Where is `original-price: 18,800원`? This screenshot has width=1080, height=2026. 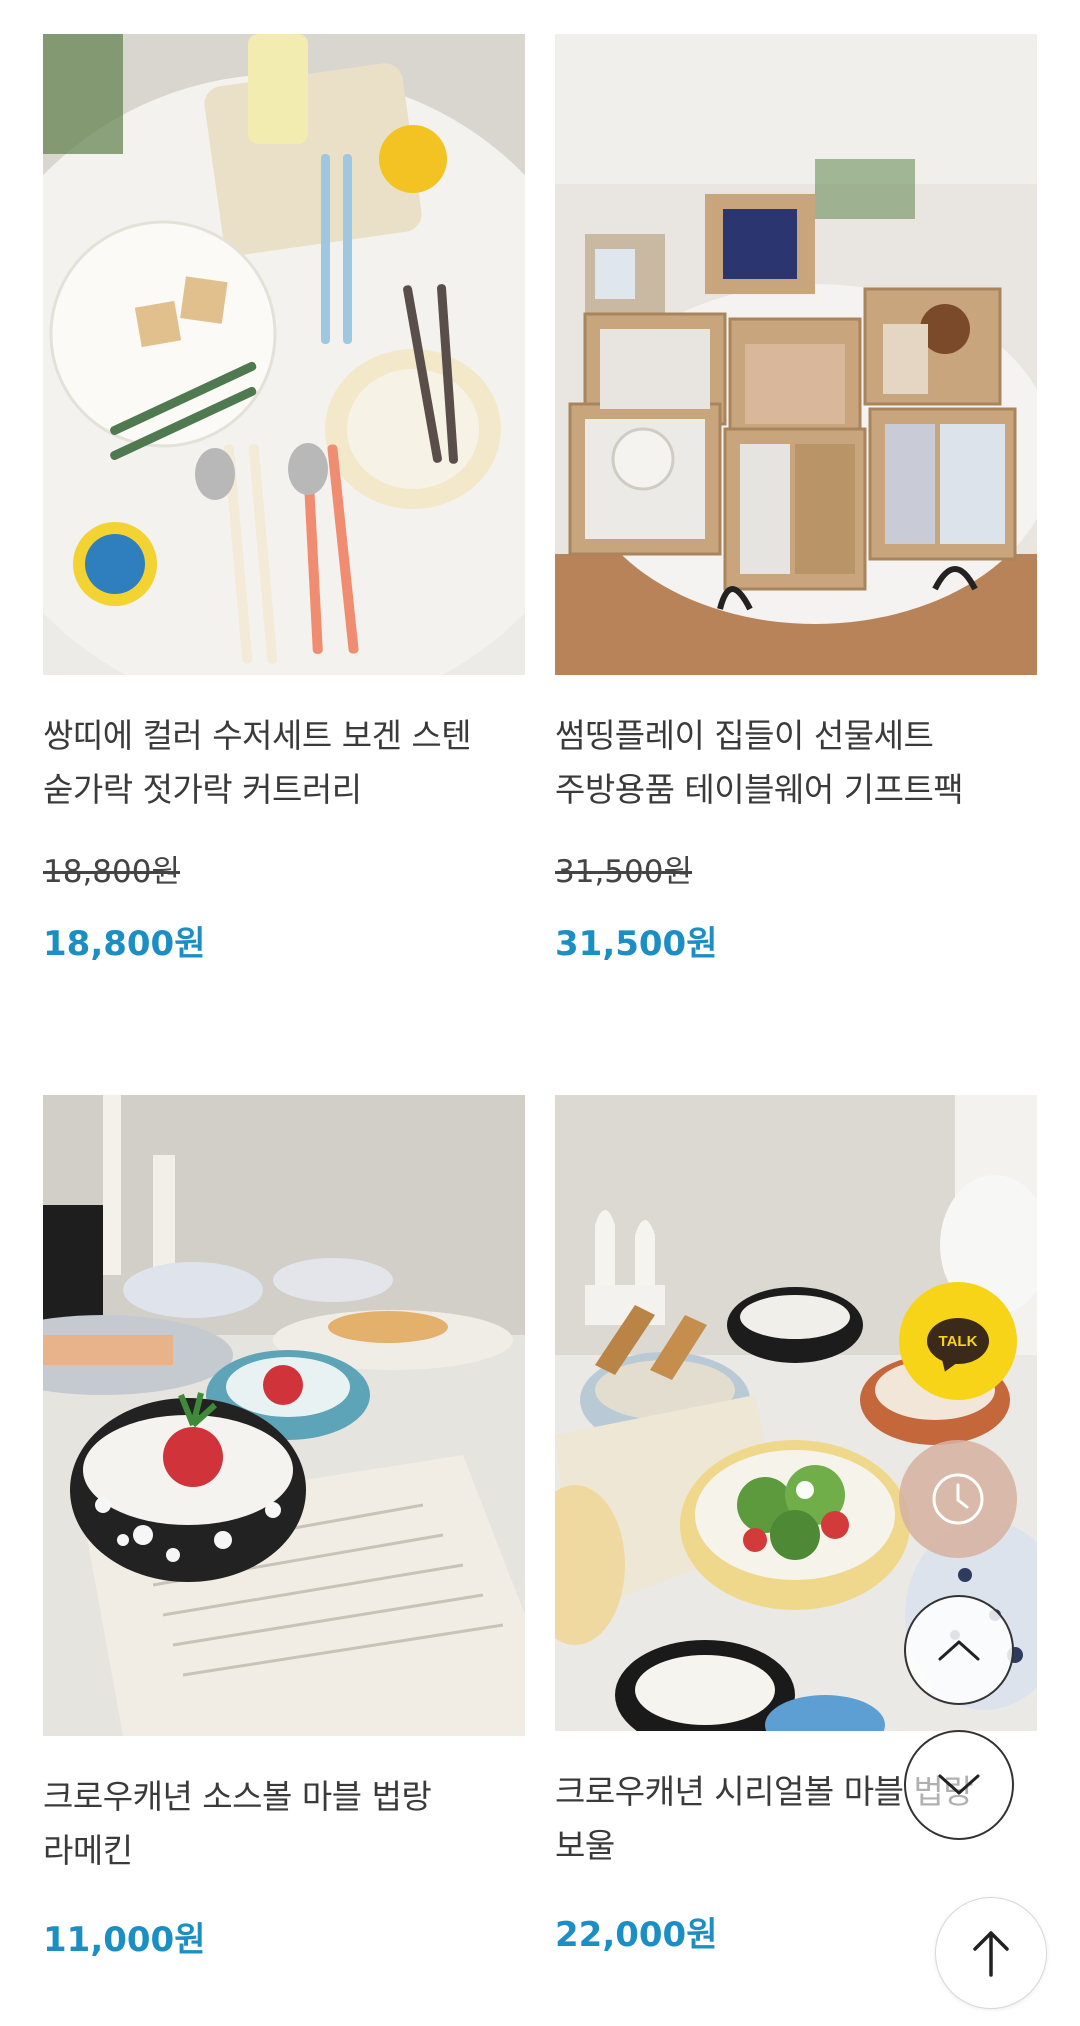 original-price: 18,800원 is located at coordinates (111, 872).